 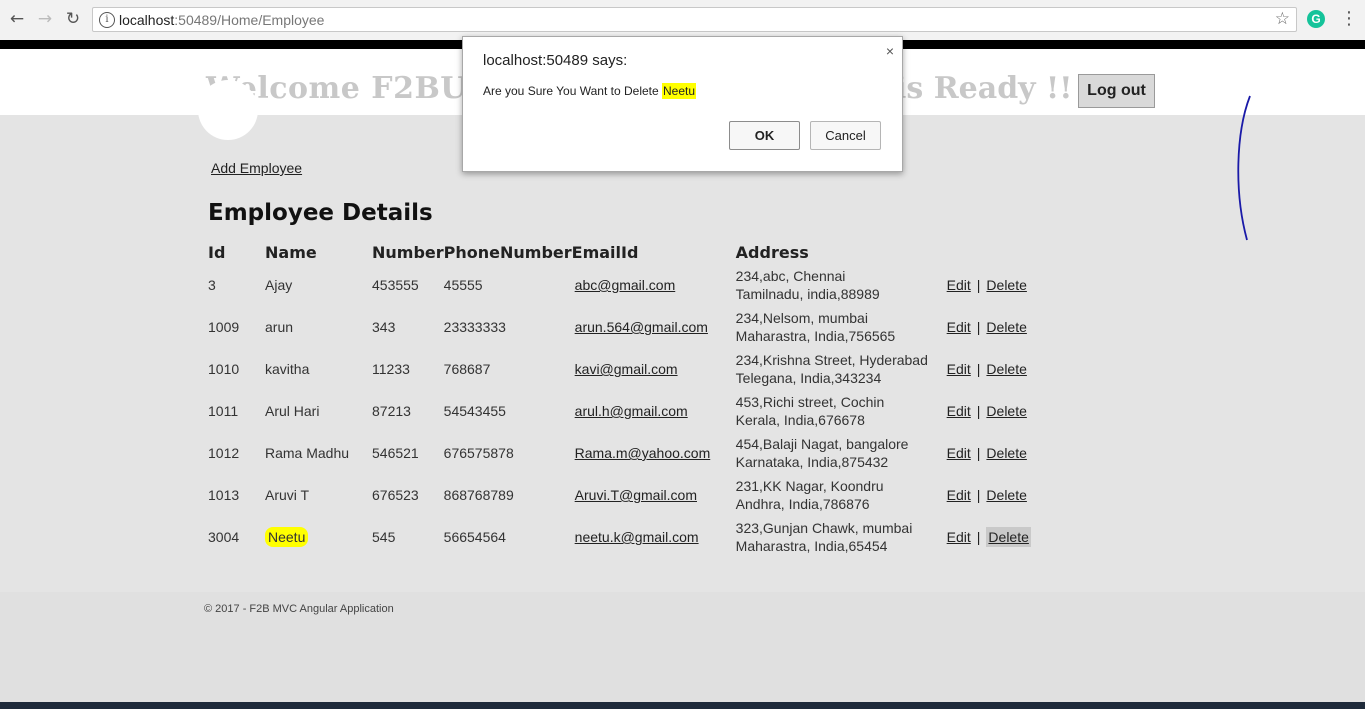 What do you see at coordinates (384, 537) in the screenshot?
I see `cell-number: 545` at bounding box center [384, 537].